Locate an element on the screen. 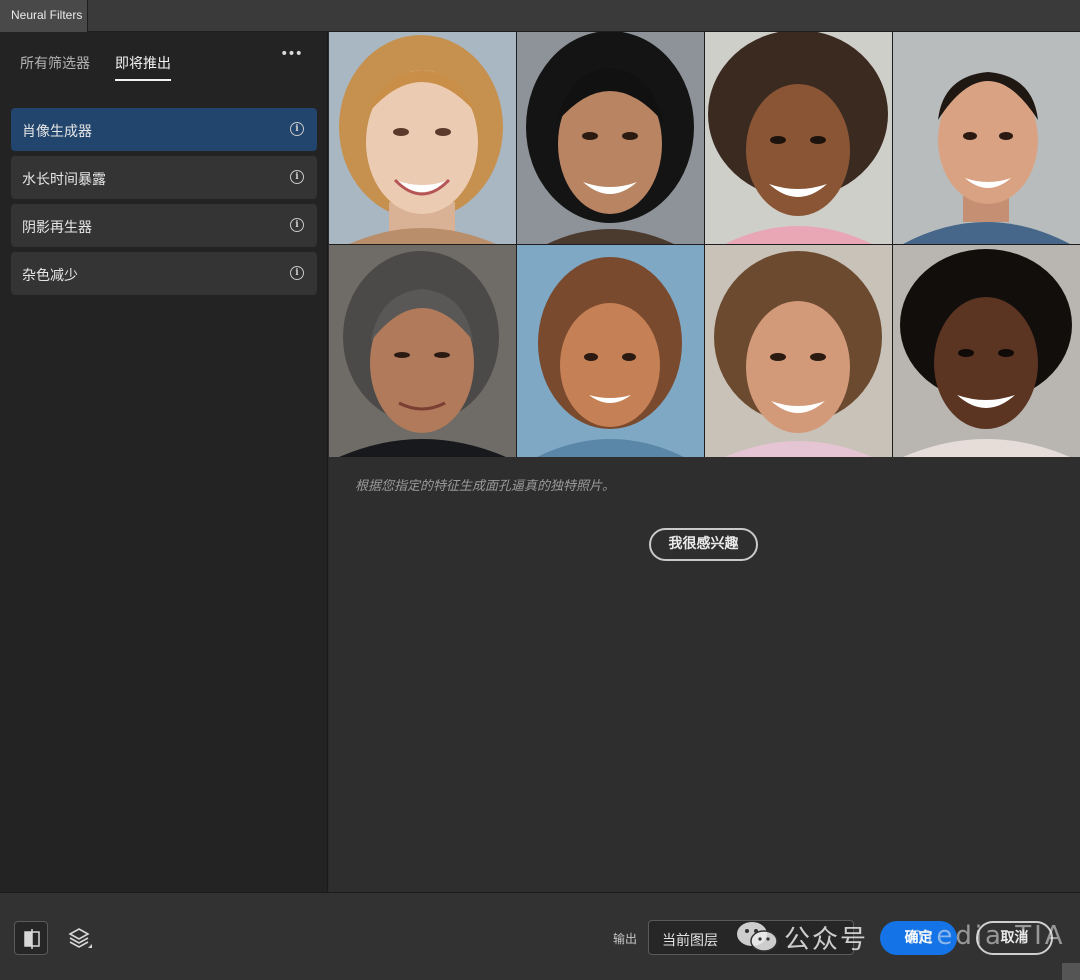 This screenshot has height=980, width=1080. split-view-icon is located at coordinates (31, 938).